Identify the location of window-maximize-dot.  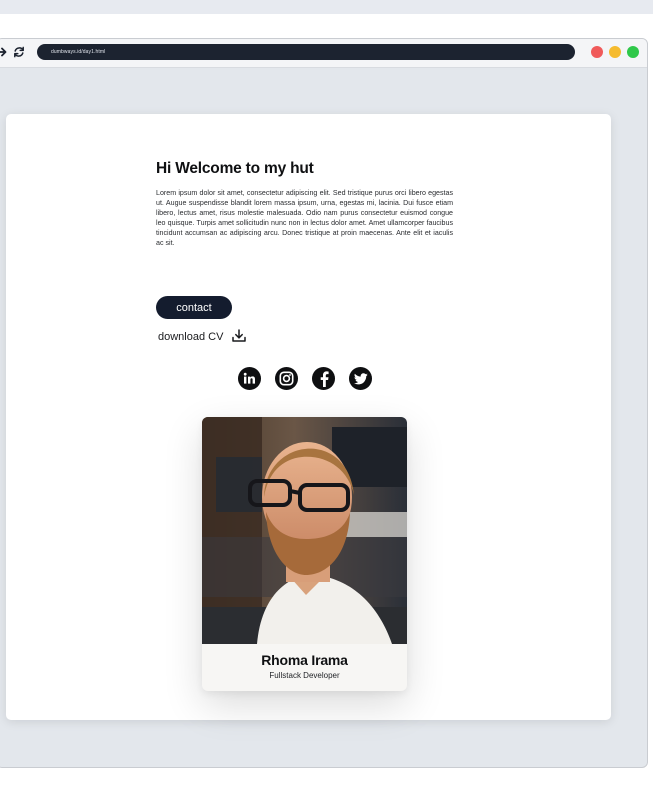
(633, 52).